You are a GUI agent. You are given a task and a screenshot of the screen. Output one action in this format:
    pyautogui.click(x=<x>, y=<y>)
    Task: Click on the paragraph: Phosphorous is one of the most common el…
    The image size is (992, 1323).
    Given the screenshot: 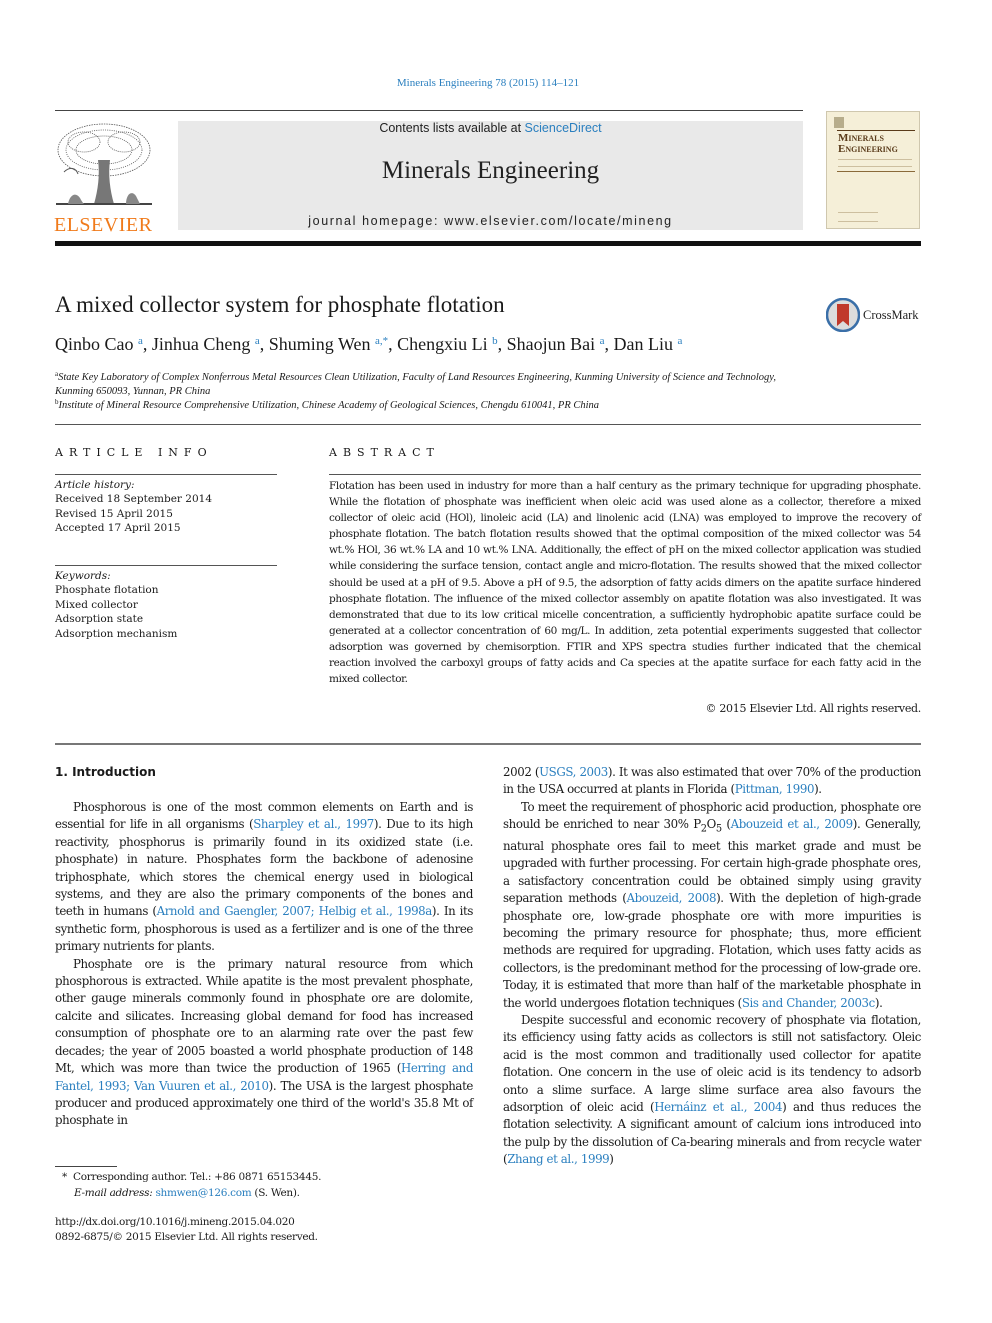 What is the action you would take?
    pyautogui.click(x=264, y=877)
    